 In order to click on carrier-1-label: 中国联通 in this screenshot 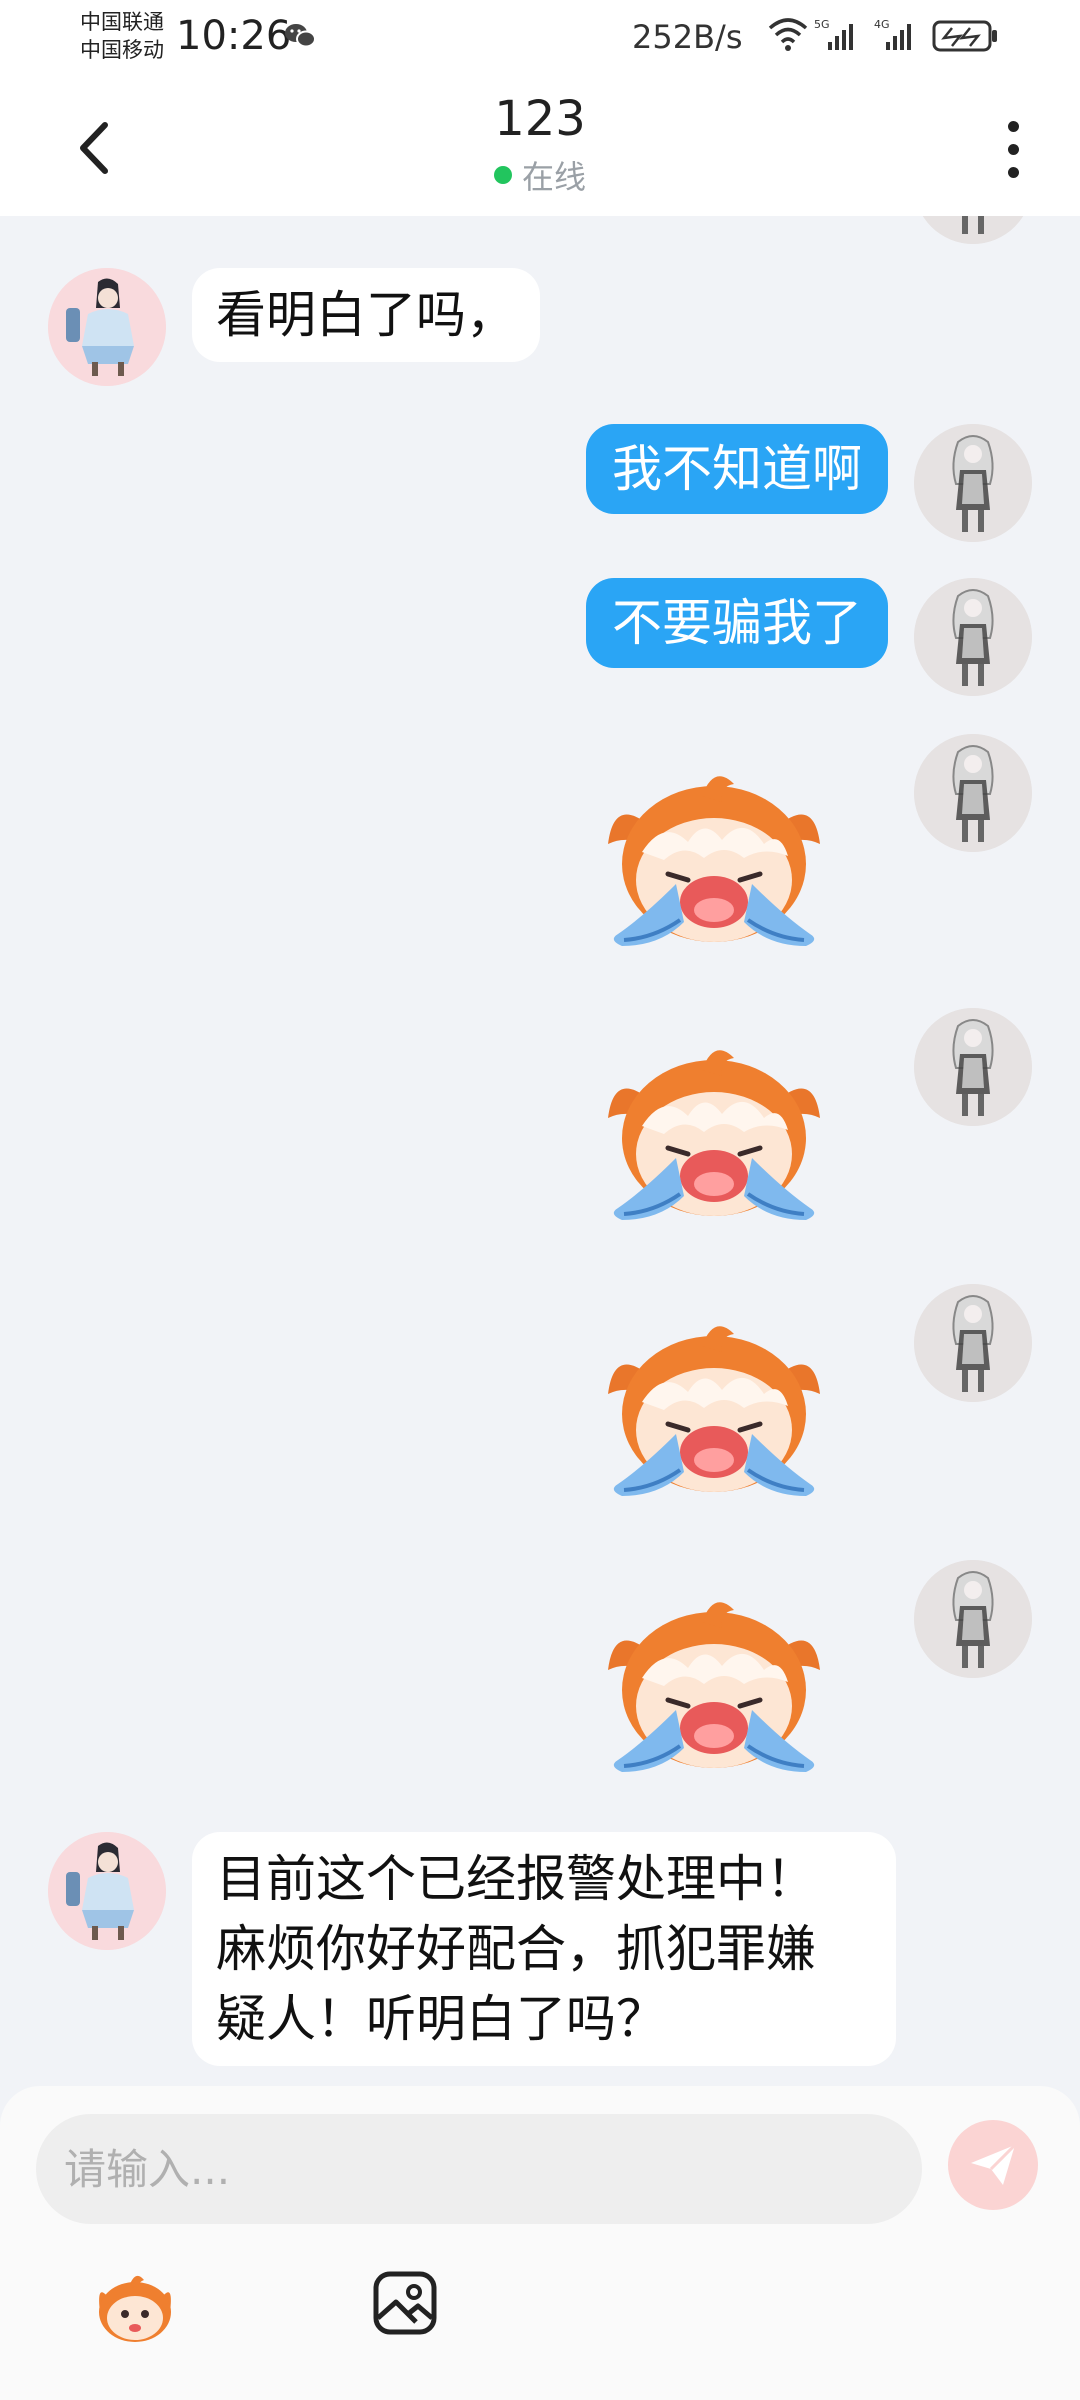, I will do `click(122, 22)`.